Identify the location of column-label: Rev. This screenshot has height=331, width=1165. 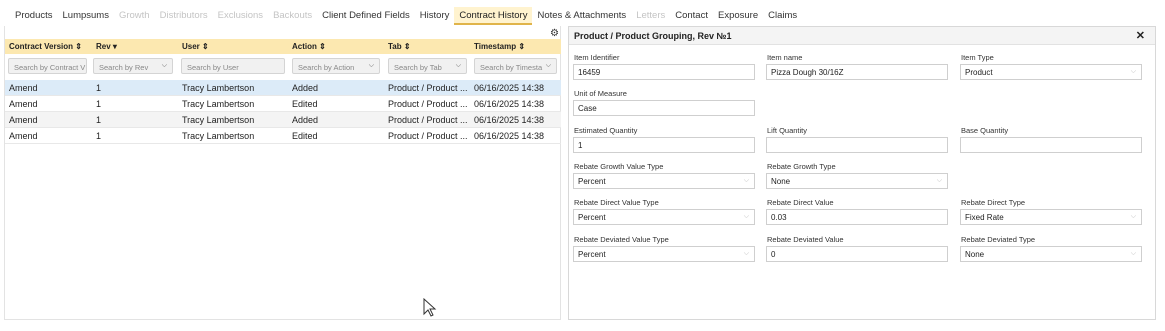
(103, 46).